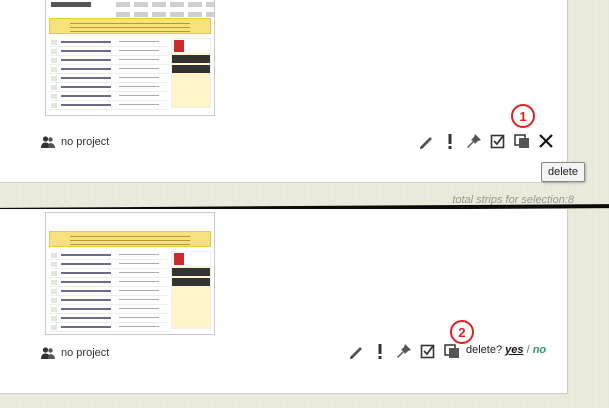 Image resolution: width=609 pixels, height=408 pixels. Describe the element at coordinates (546, 141) in the screenshot. I see `close-x-icon` at that location.